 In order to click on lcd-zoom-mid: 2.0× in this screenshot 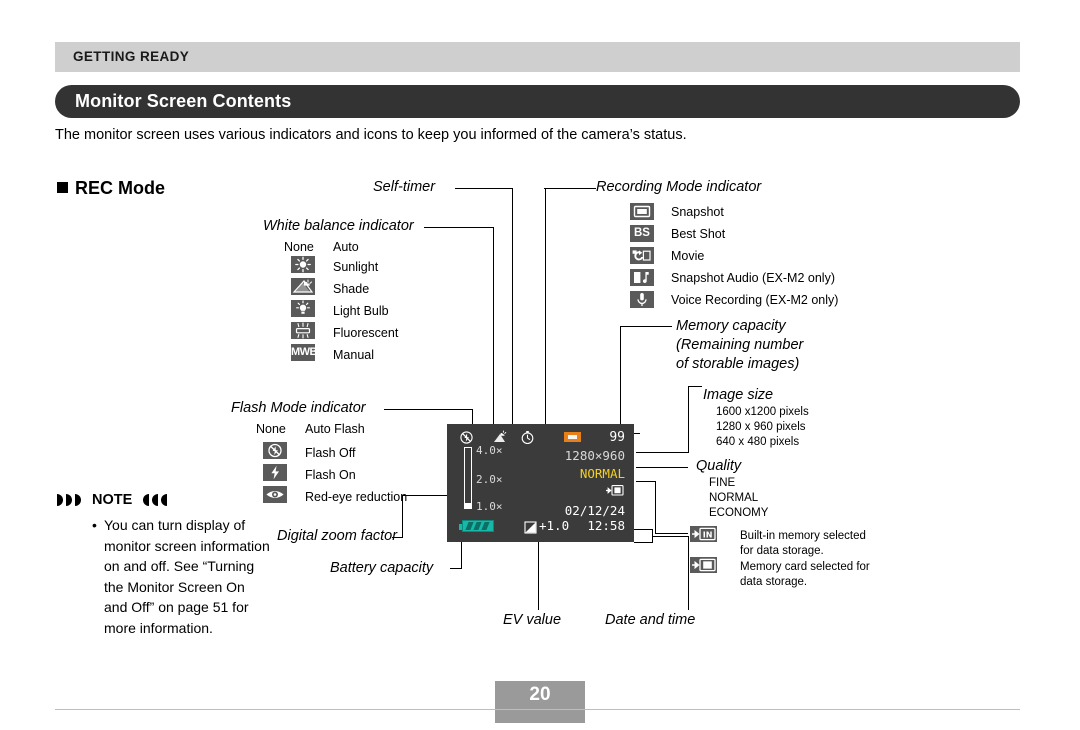, I will do `click(489, 479)`.